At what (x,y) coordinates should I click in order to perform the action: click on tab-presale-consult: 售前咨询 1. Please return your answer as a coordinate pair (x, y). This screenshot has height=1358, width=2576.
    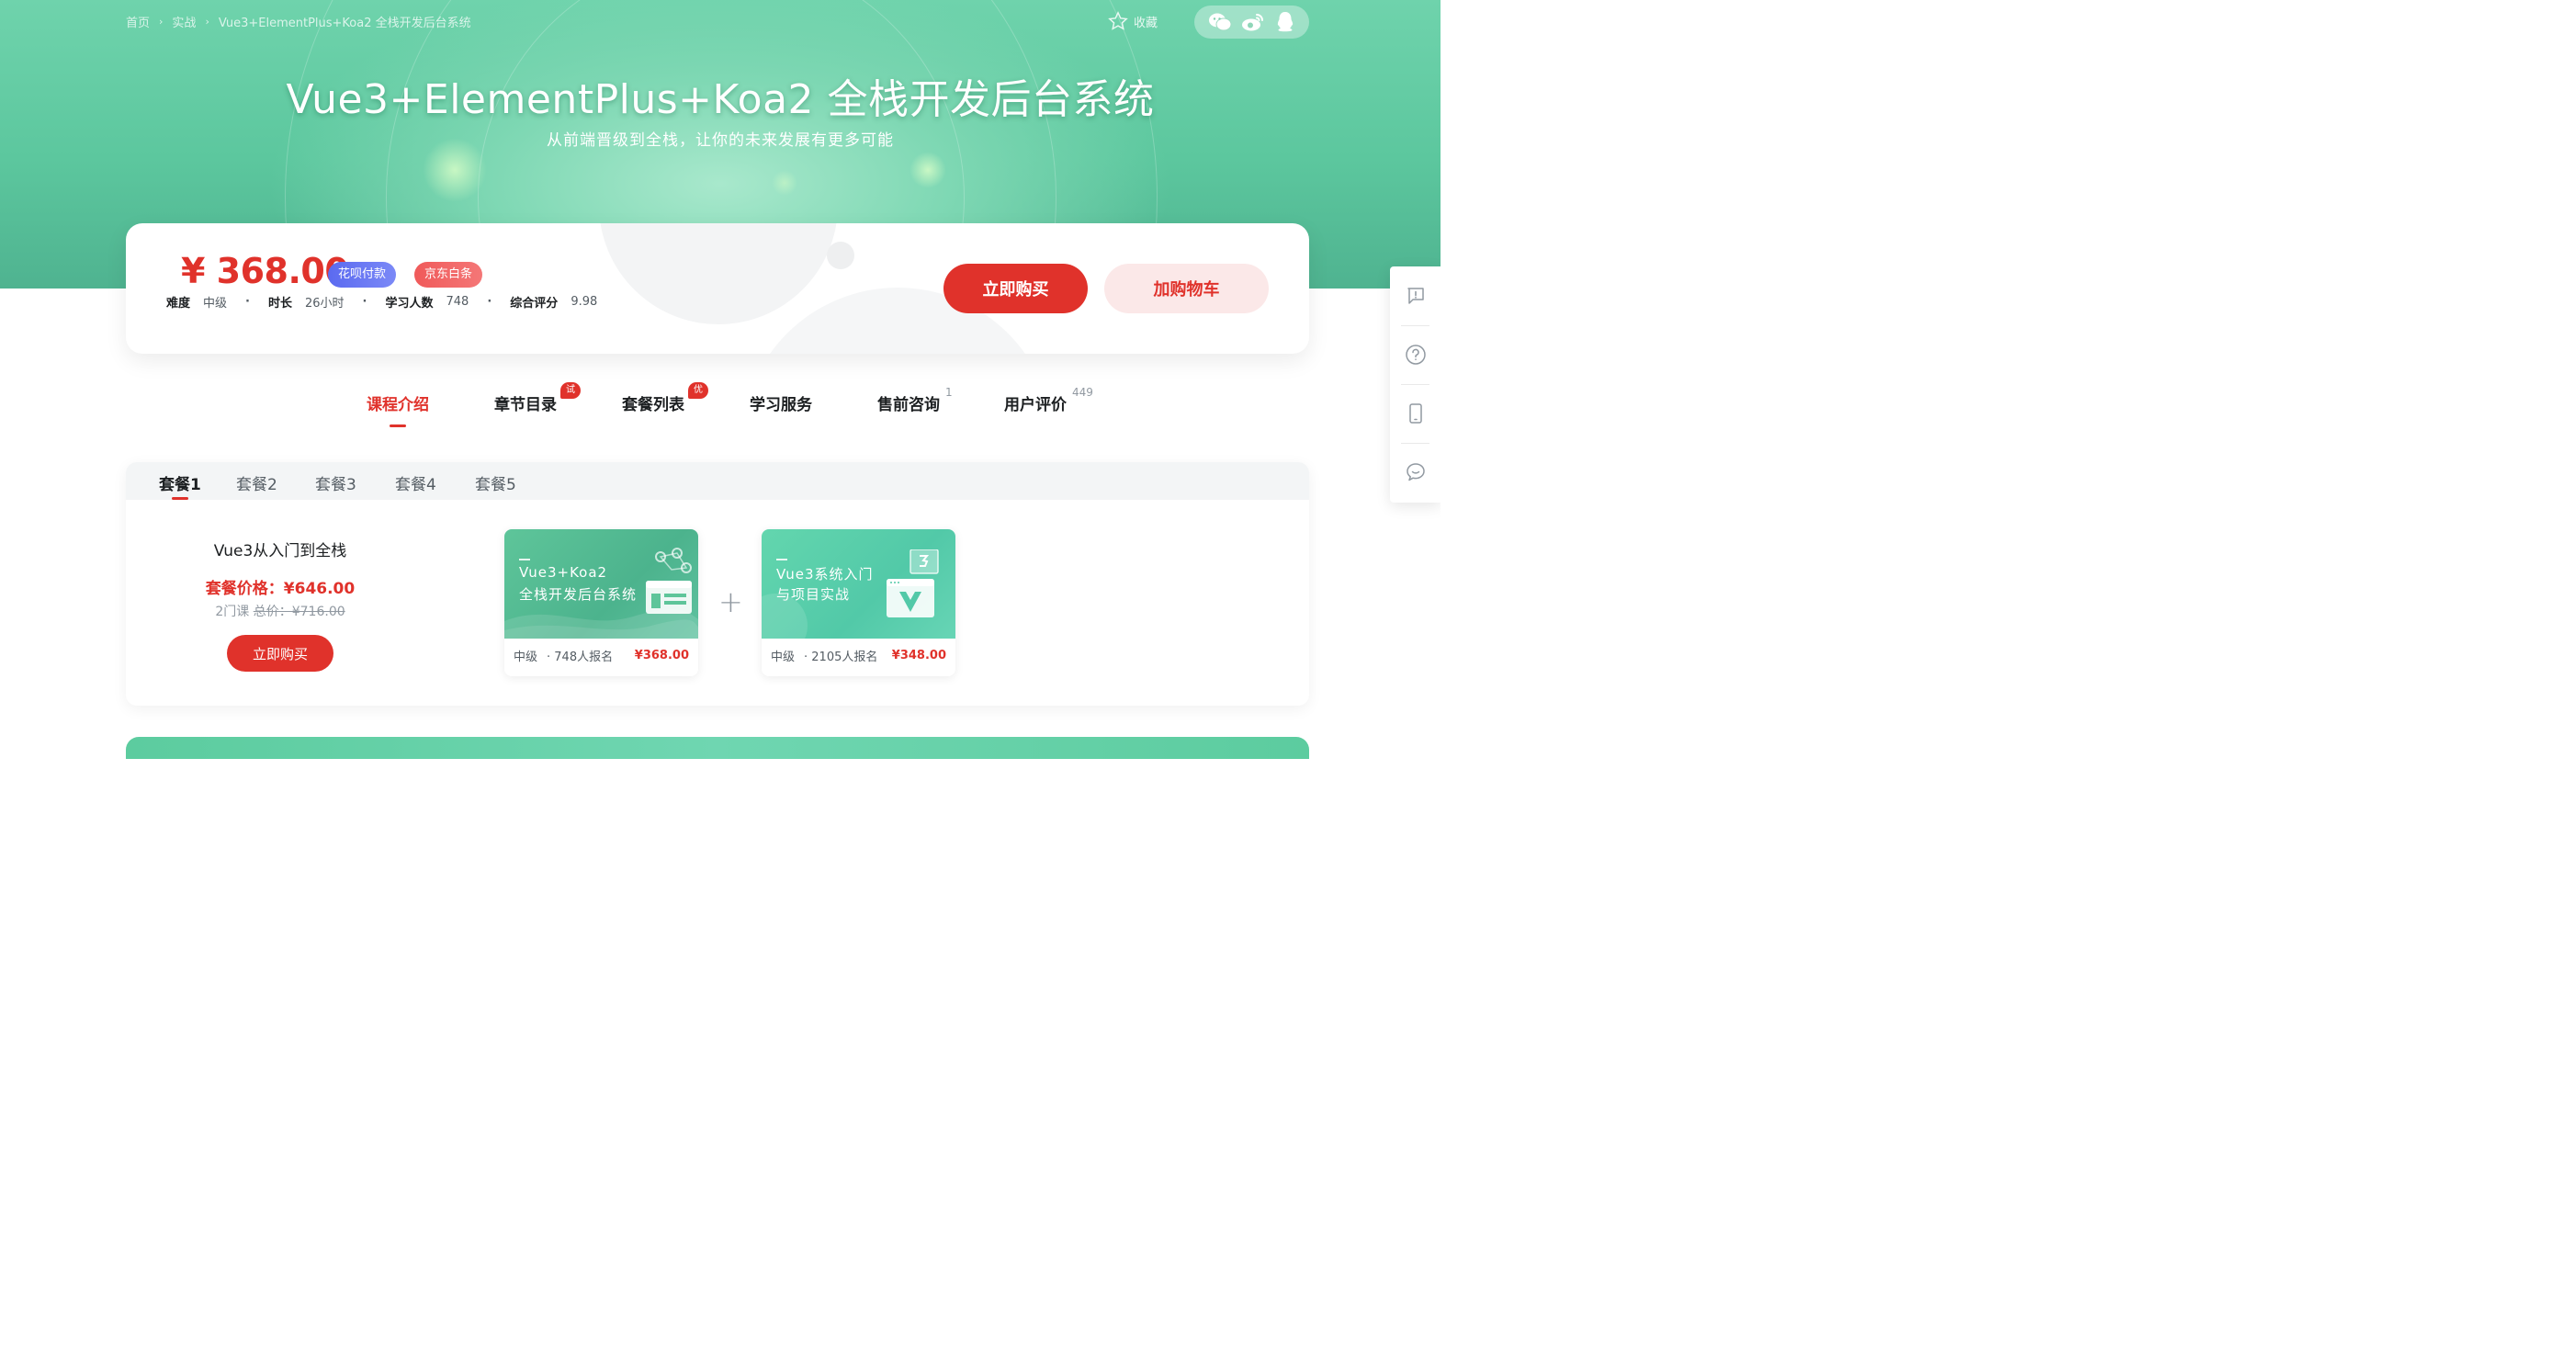
    Looking at the image, I should click on (915, 400).